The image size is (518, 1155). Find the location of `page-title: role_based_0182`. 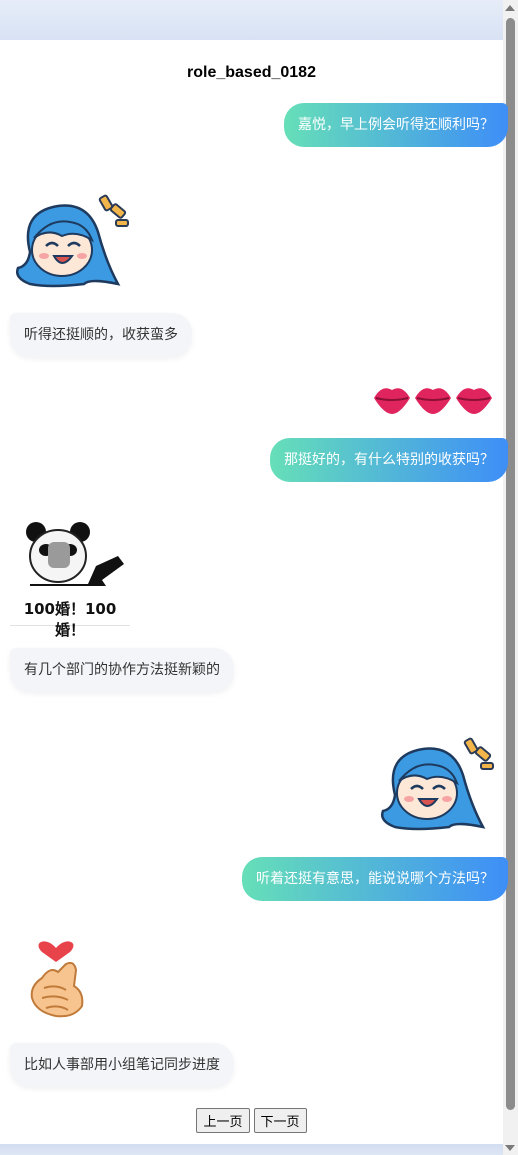

page-title: role_based_0182 is located at coordinates (251, 72).